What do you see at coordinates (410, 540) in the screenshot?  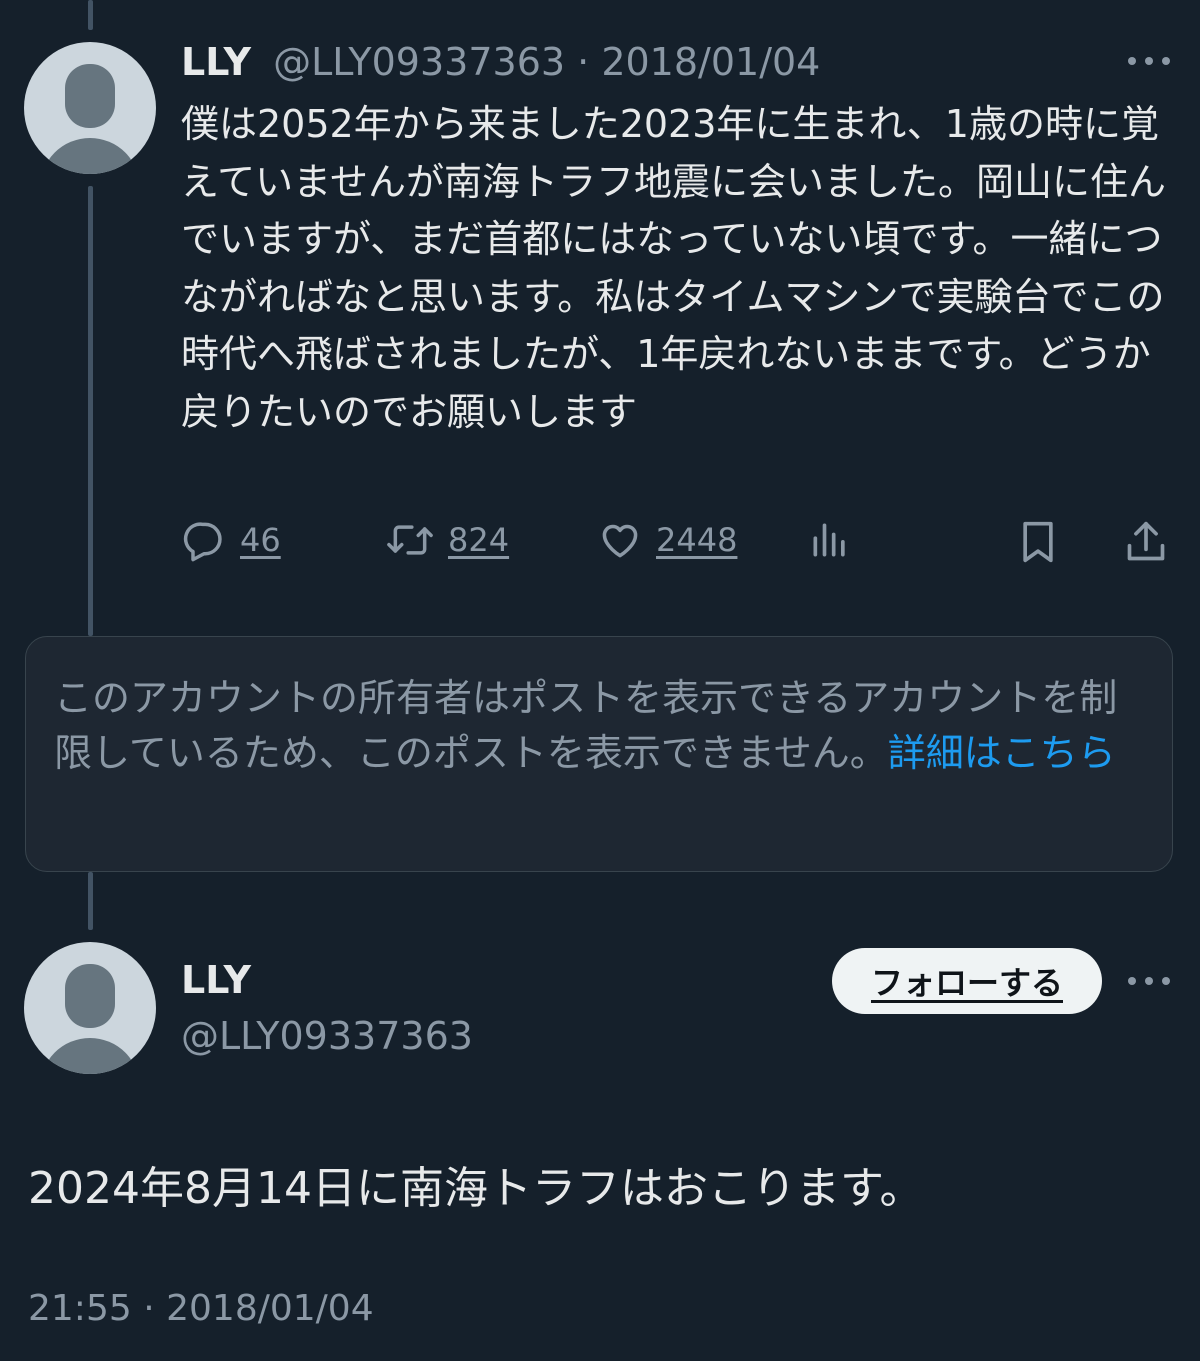 I see `retweet-icon` at bounding box center [410, 540].